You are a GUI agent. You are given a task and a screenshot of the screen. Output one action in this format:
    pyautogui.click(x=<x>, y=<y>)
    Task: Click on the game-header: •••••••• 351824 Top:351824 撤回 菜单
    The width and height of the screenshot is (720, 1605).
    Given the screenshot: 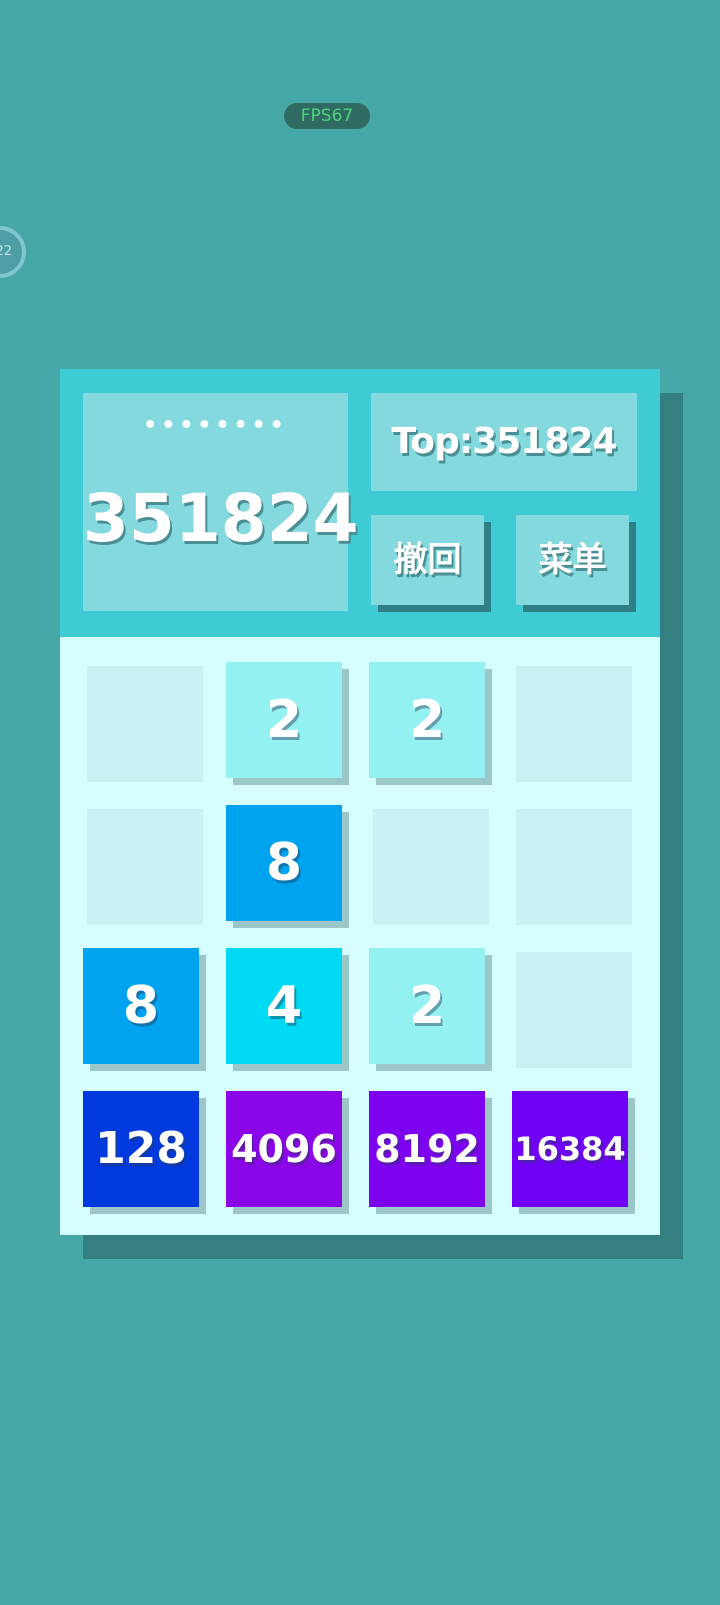 What is the action you would take?
    pyautogui.click(x=360, y=503)
    